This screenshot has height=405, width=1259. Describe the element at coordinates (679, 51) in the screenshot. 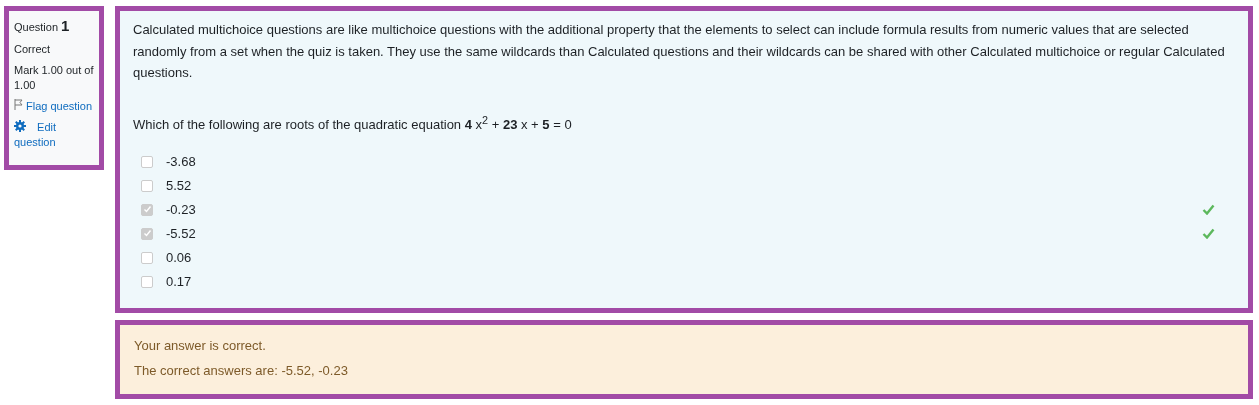

I see `question-intro: Calculated multichoice questions are like multichoice questions with the additional property that the elements to select can include formula results from numeric values that are selected randomly from a set when the quiz is taken. They use the same wildcards than Calculated questions and their wildcards can be shared with other Calculated multichoice or regular Calculated questions.` at that location.